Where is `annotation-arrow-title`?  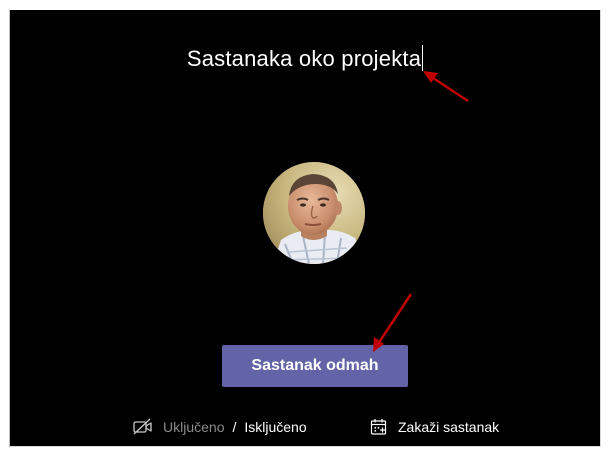
annotation-arrow-title is located at coordinates (446, 87).